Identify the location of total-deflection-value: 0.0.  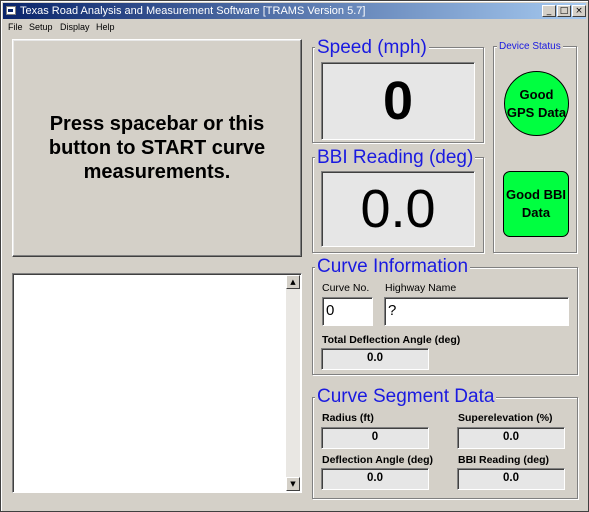
(375, 359).